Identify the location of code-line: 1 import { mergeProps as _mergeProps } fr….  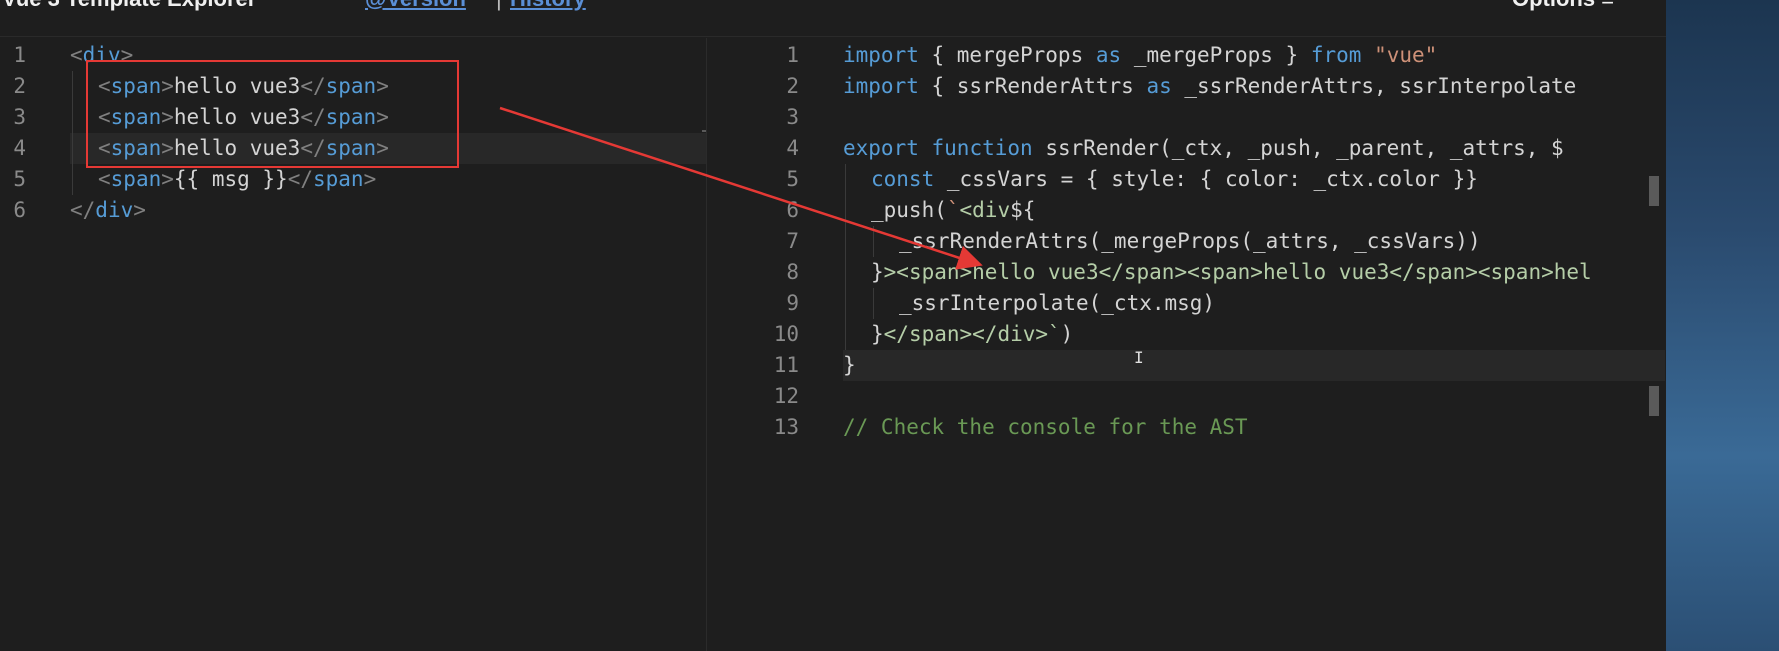
(1186, 55).